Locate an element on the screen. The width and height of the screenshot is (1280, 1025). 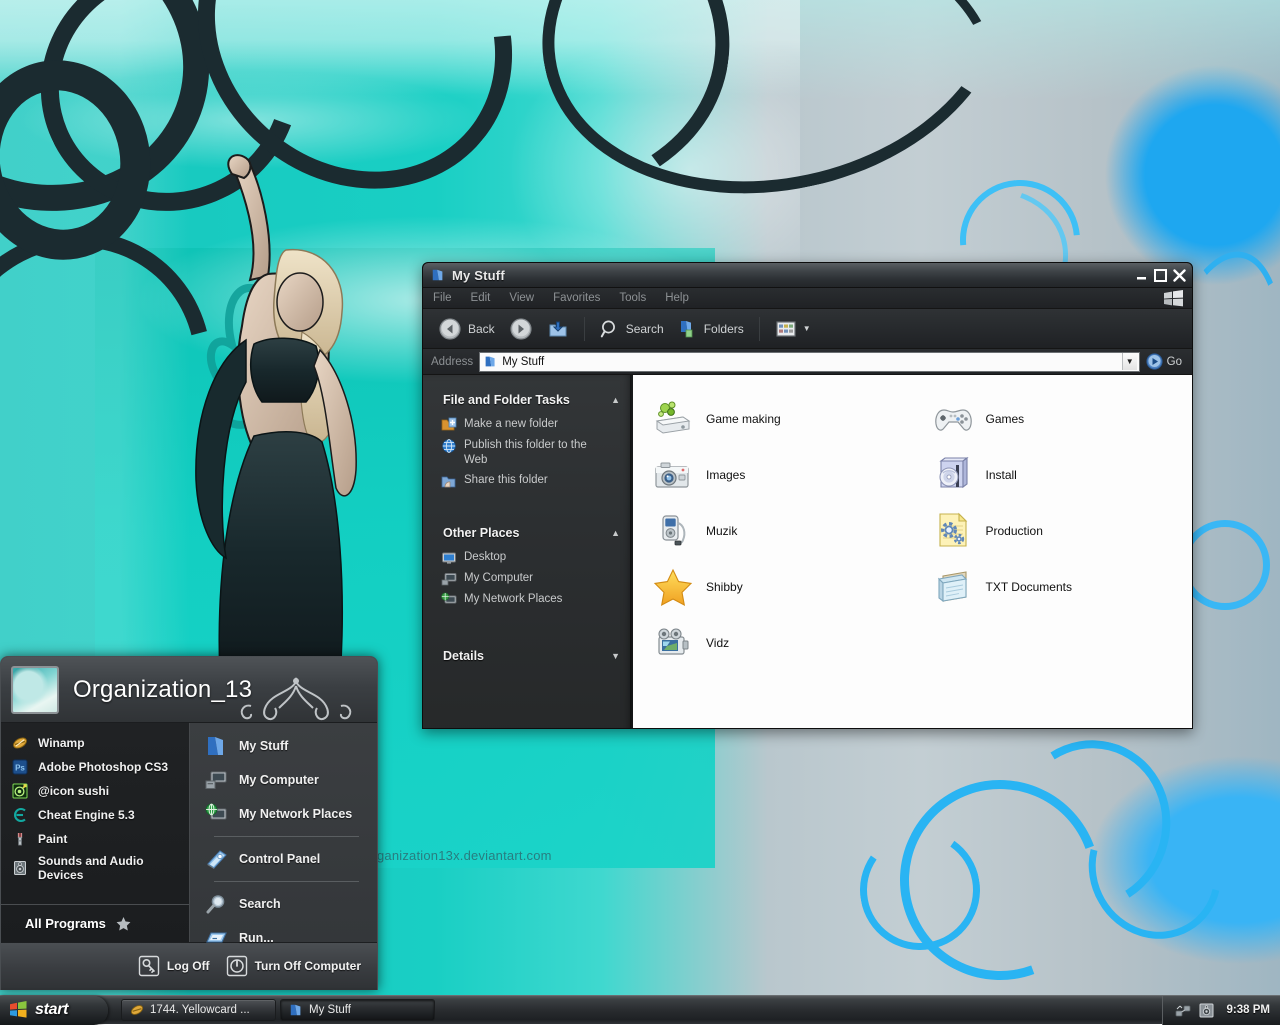
taskbar: start 1744. Yellowcard ... My Stuff is located at coordinates (640, 1009).